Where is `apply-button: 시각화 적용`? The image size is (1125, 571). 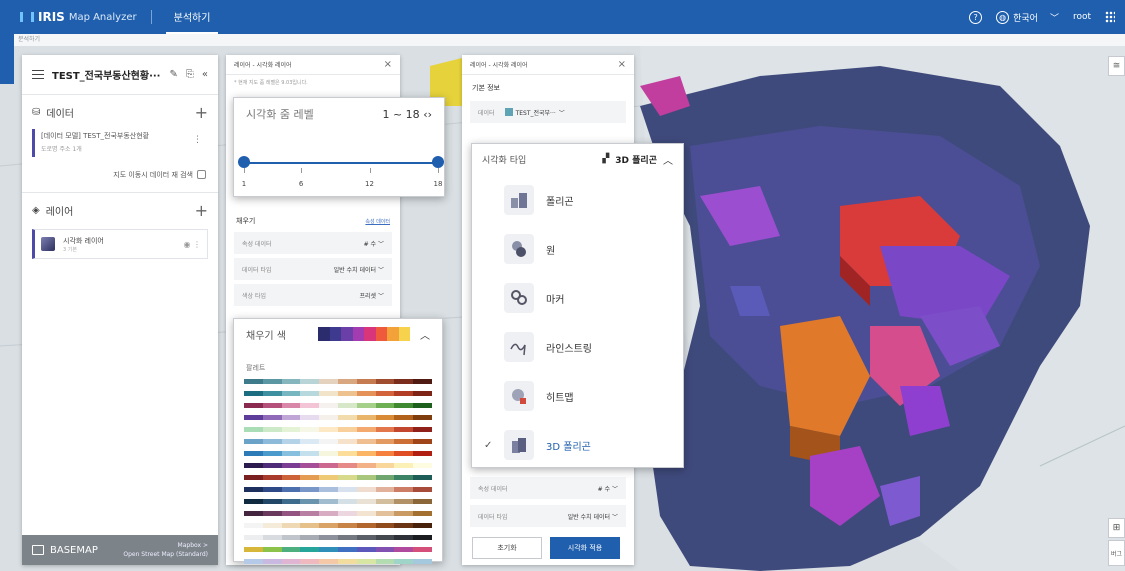 apply-button: 시각화 적용 is located at coordinates (585, 548).